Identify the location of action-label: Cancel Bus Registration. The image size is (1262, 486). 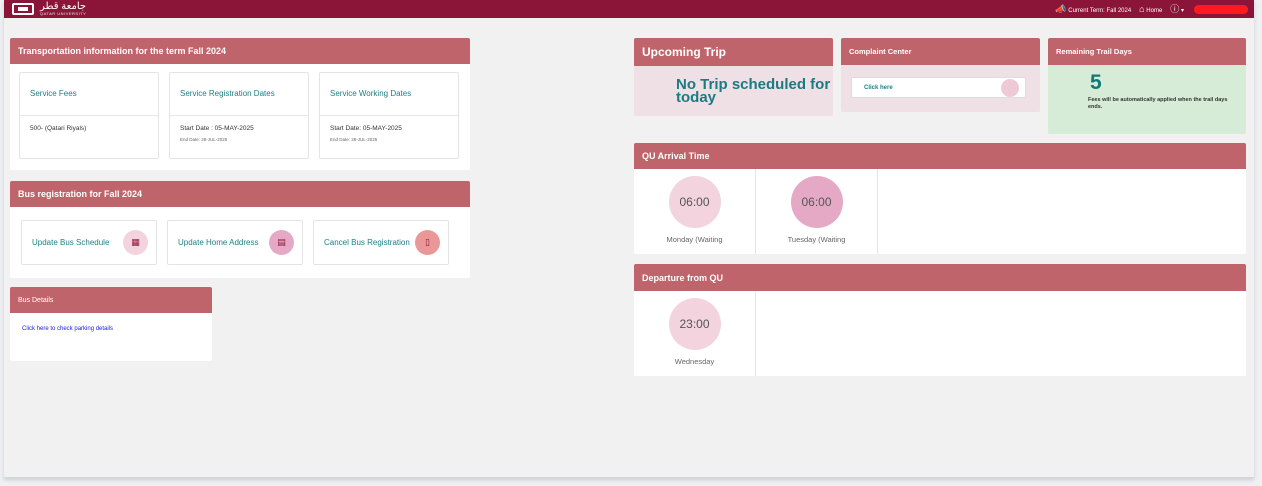
(367, 242).